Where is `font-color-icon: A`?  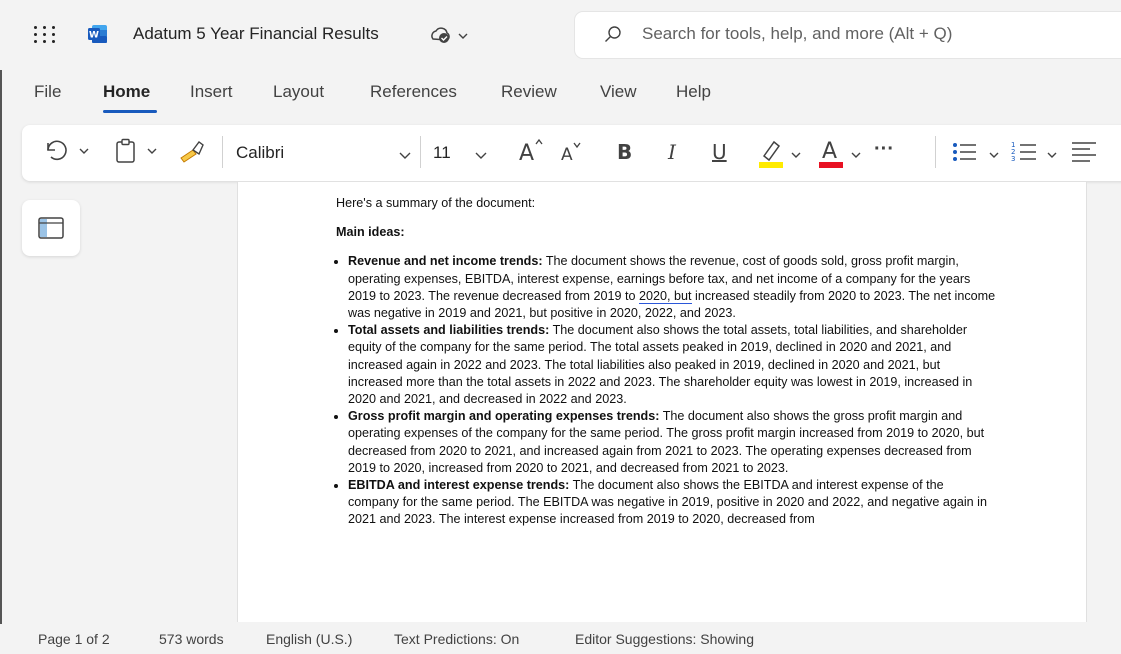 font-color-icon: A is located at coordinates (832, 155).